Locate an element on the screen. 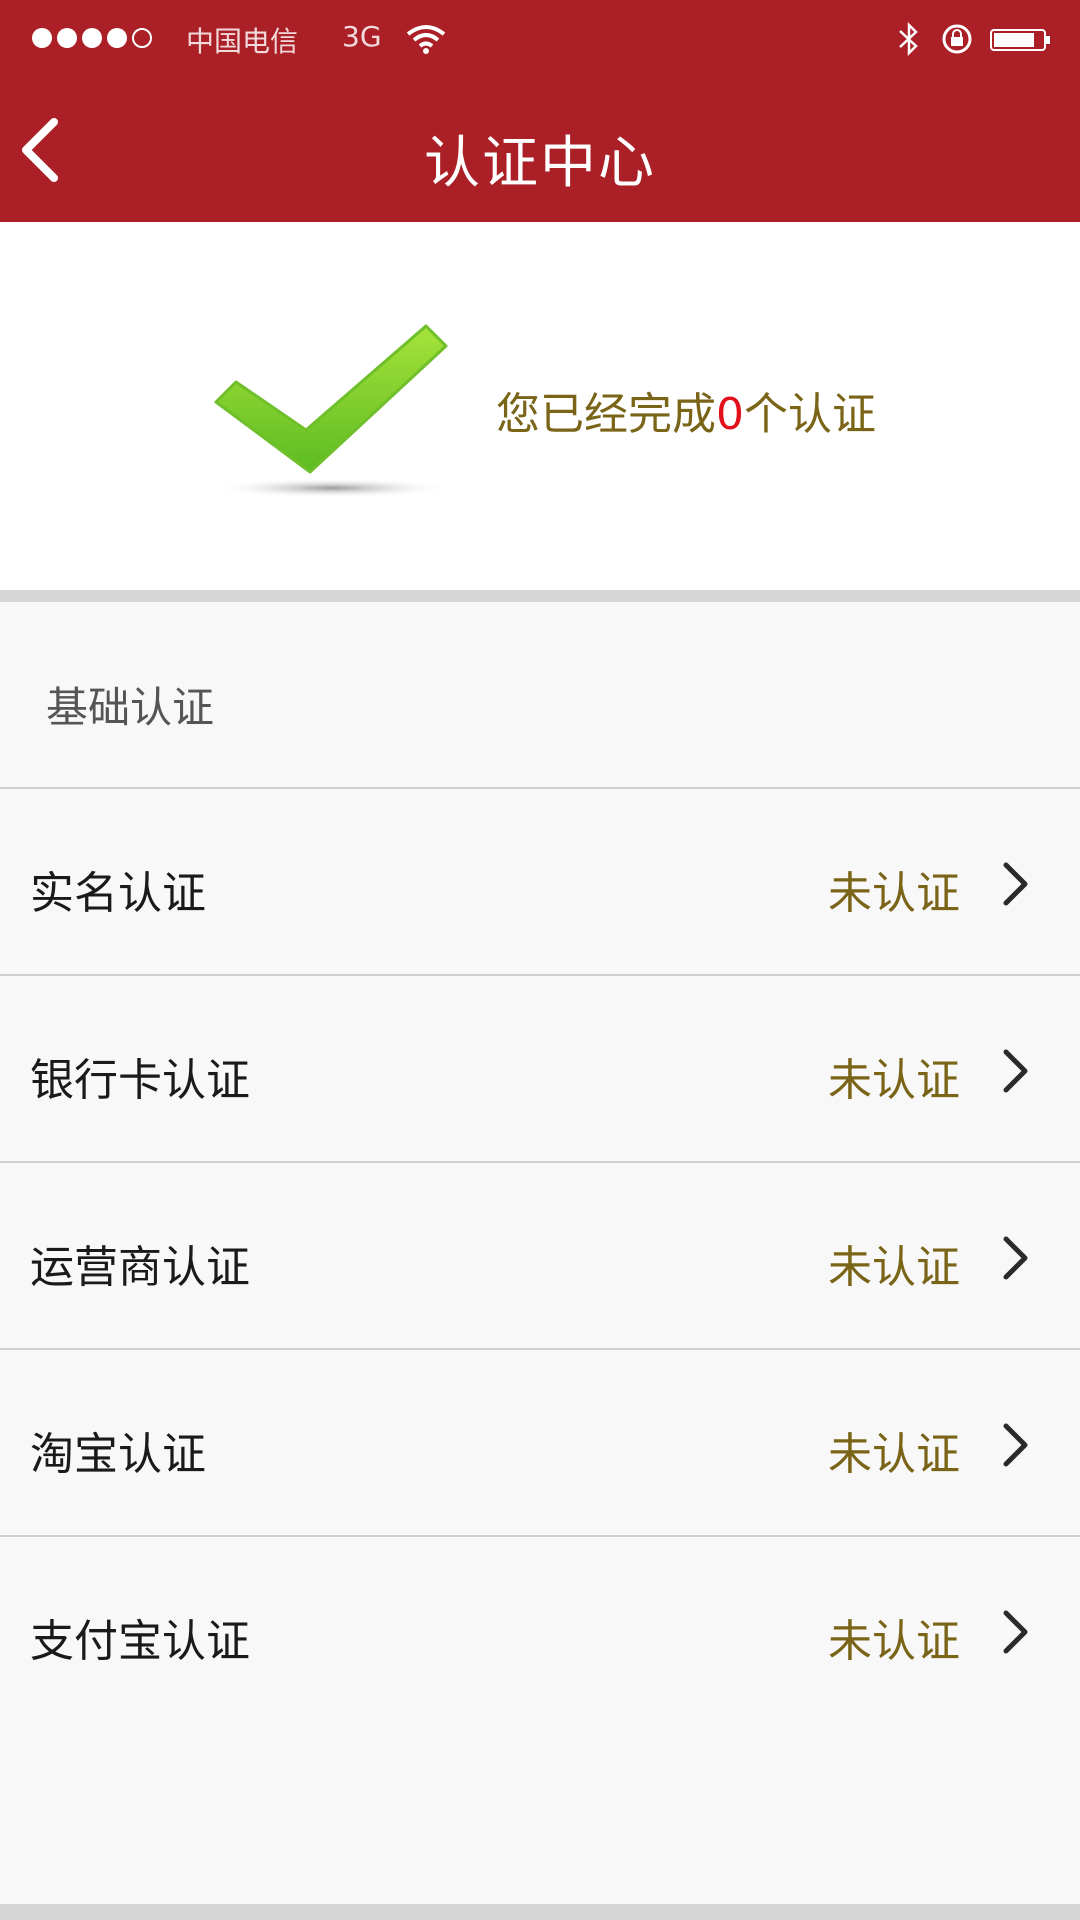 This screenshot has height=1920, width=1080. bottom-divider is located at coordinates (540, 1912).